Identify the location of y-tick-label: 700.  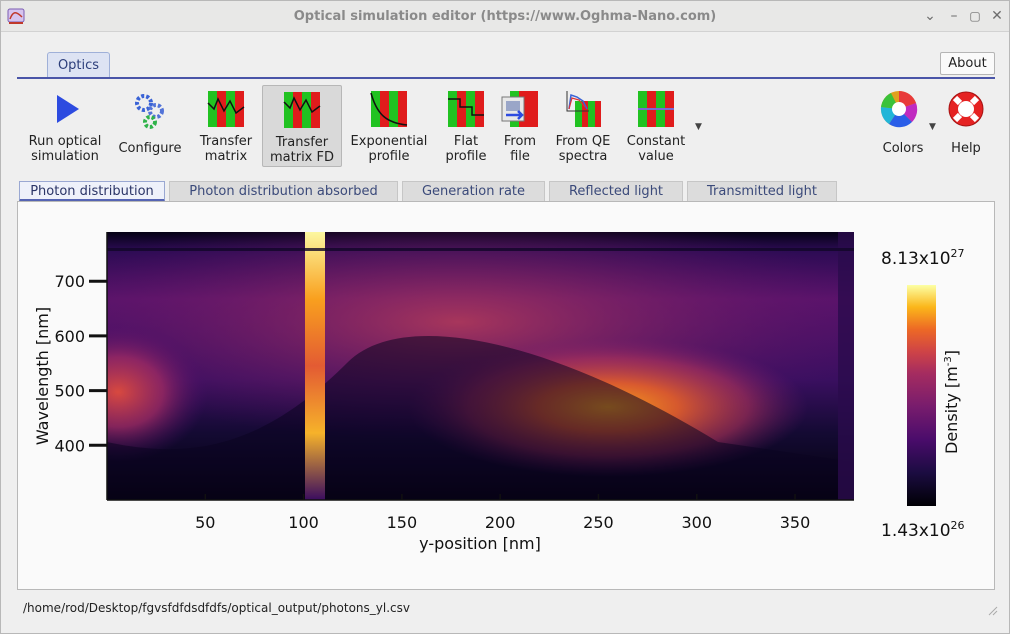
(69, 281).